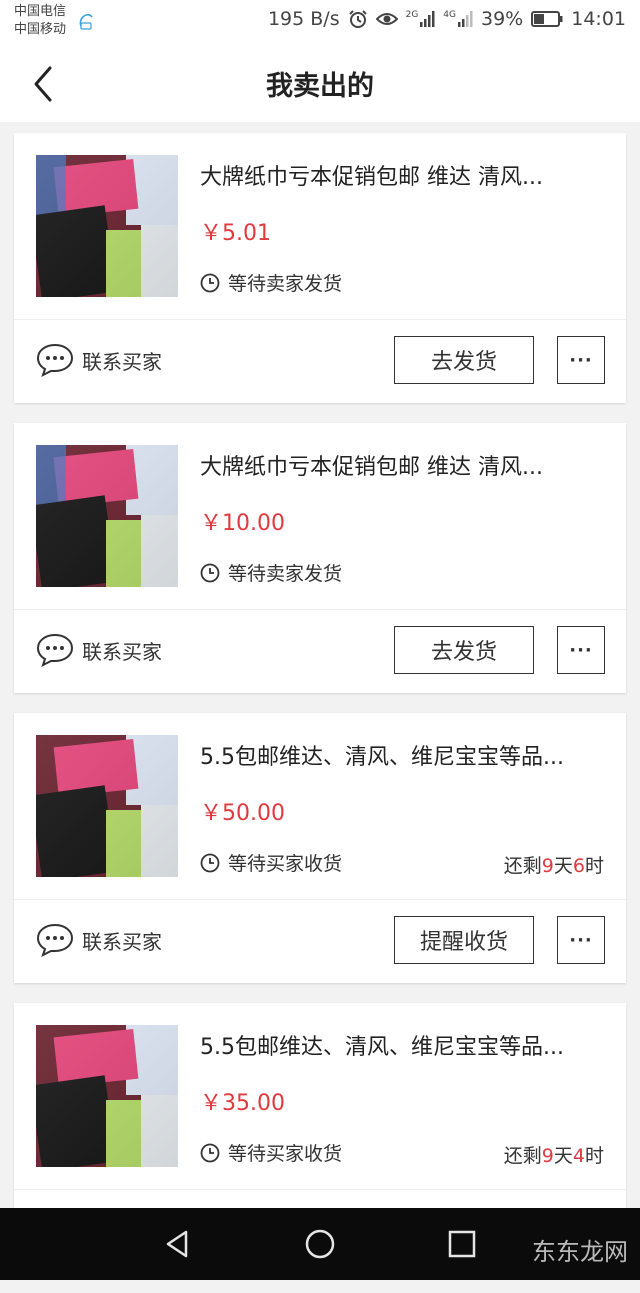 This screenshot has height=1293, width=640. I want to click on triangle-back-icon, so click(178, 1244).